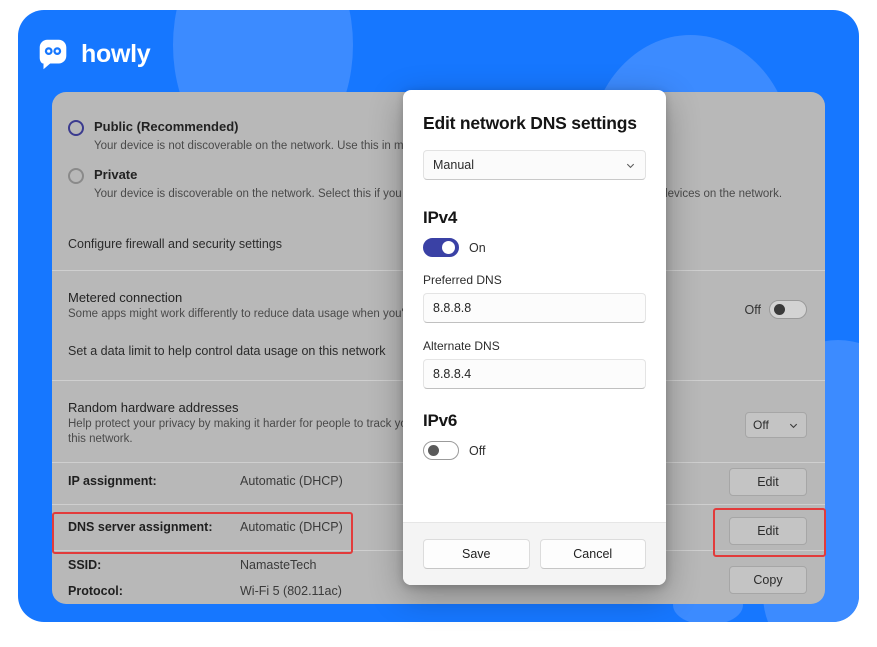  Describe the element at coordinates (112, 481) in the screenshot. I see `row-label: IP assignment:` at that location.